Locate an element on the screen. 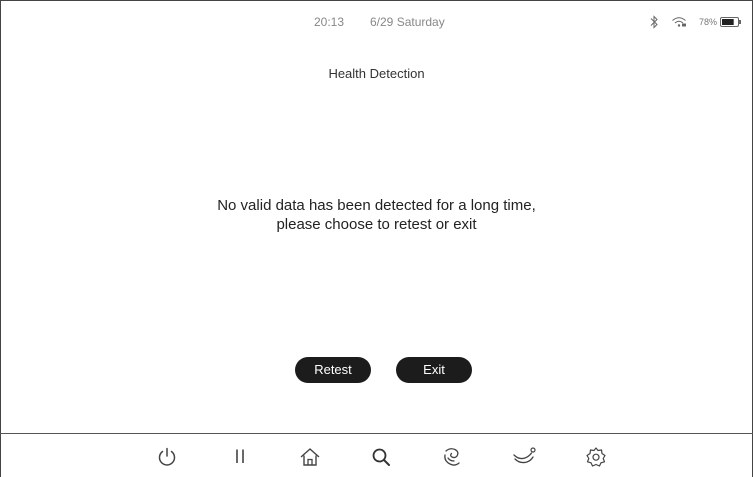 The height and width of the screenshot is (477, 753). page-title: Health Detection is located at coordinates (376, 73).